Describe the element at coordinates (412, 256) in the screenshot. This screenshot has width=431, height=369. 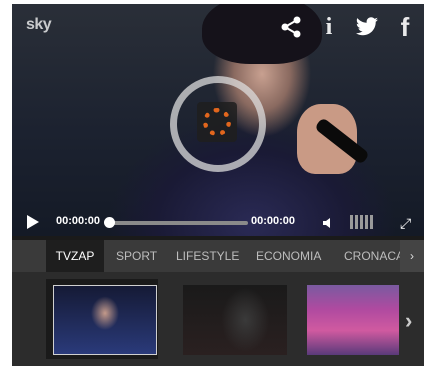
I see `tabs-next-button: ›` at that location.